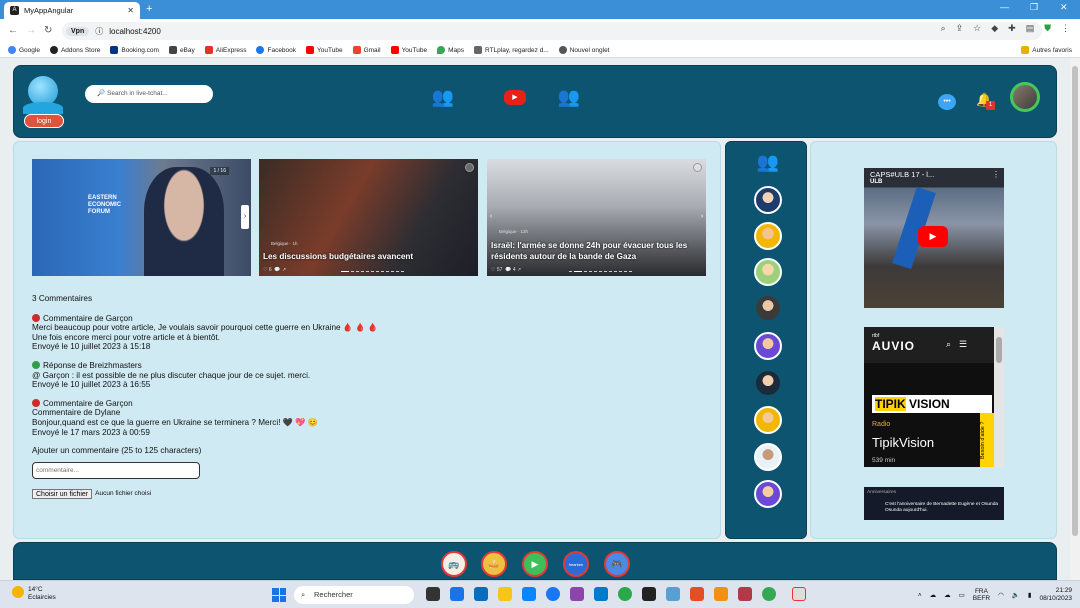 The image size is (1080, 608). What do you see at coordinates (44, 121) in the screenshot?
I see `login-button: login` at bounding box center [44, 121].